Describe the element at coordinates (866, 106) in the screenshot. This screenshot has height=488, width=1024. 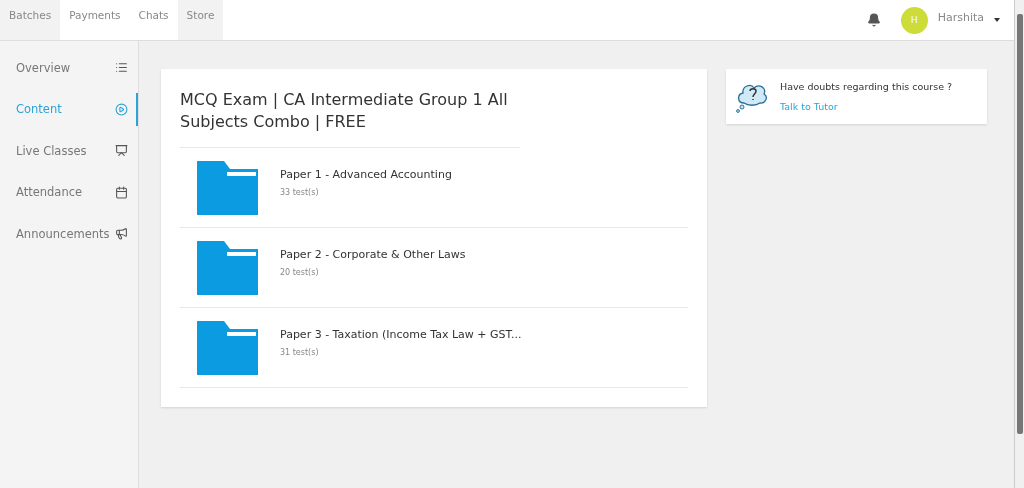
I see `talk-to-tutor-link: Talk to Tutor` at that location.